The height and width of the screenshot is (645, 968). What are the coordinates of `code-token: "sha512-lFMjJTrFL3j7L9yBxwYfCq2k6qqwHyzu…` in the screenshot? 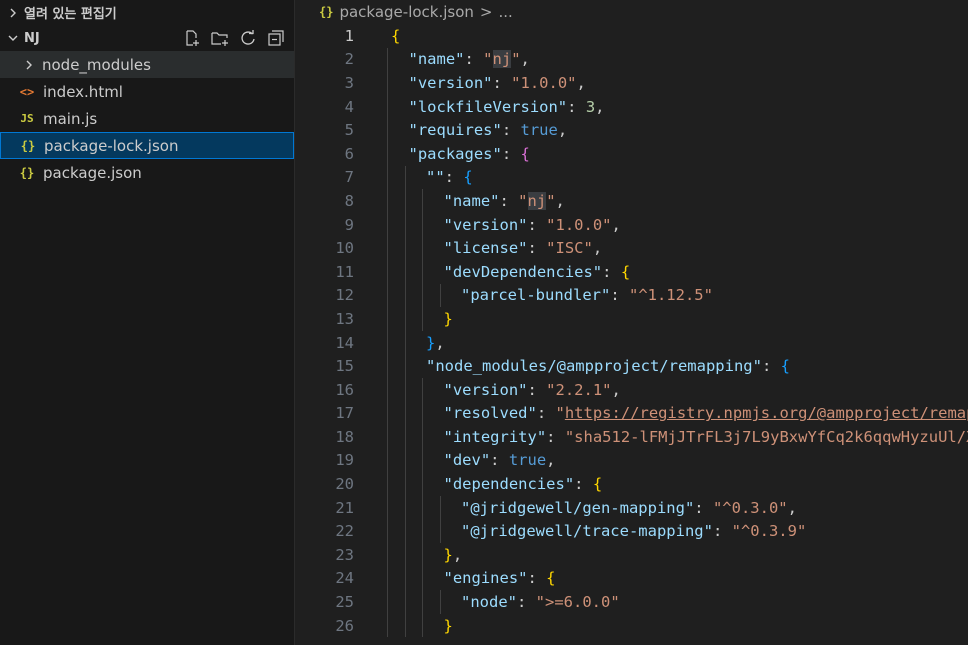 It's located at (766, 436).